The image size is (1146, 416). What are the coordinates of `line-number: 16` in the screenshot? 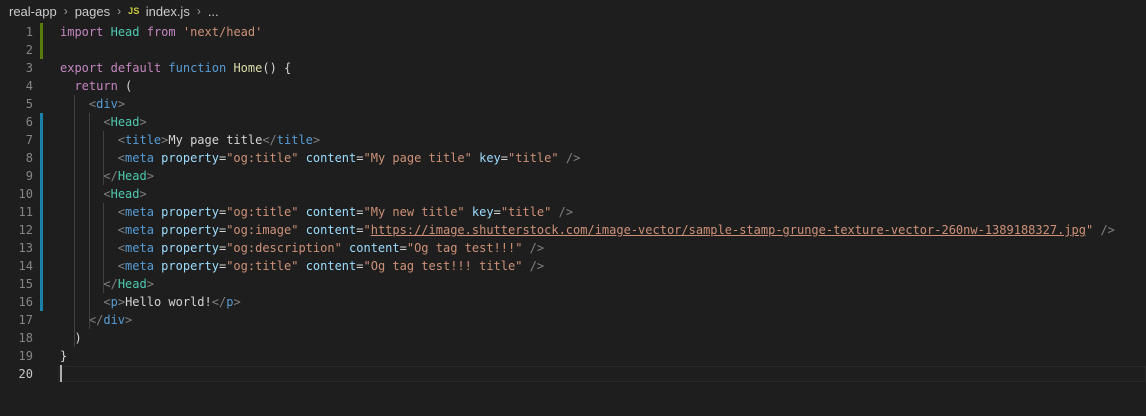 It's located at (25, 302).